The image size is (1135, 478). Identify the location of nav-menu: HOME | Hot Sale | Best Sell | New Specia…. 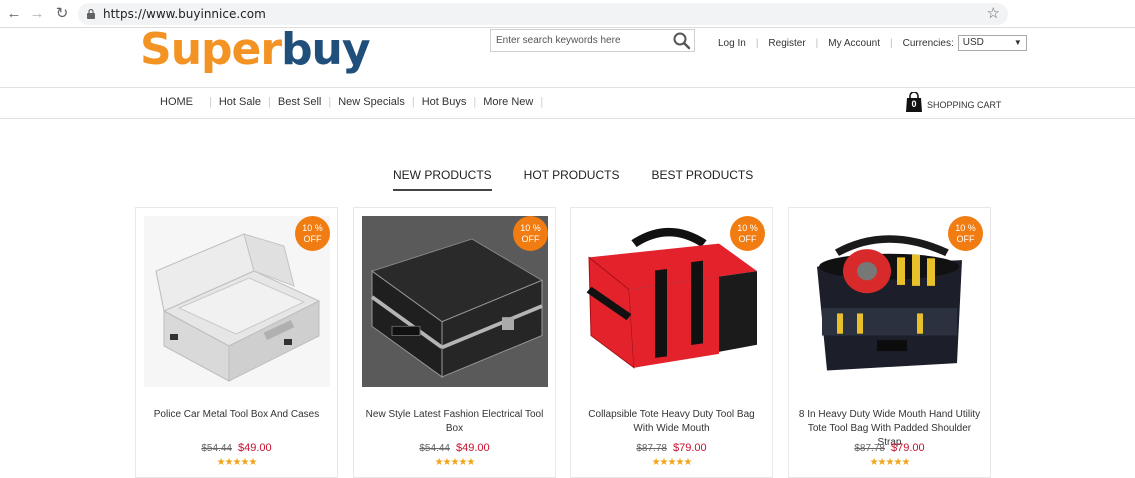
(355, 102).